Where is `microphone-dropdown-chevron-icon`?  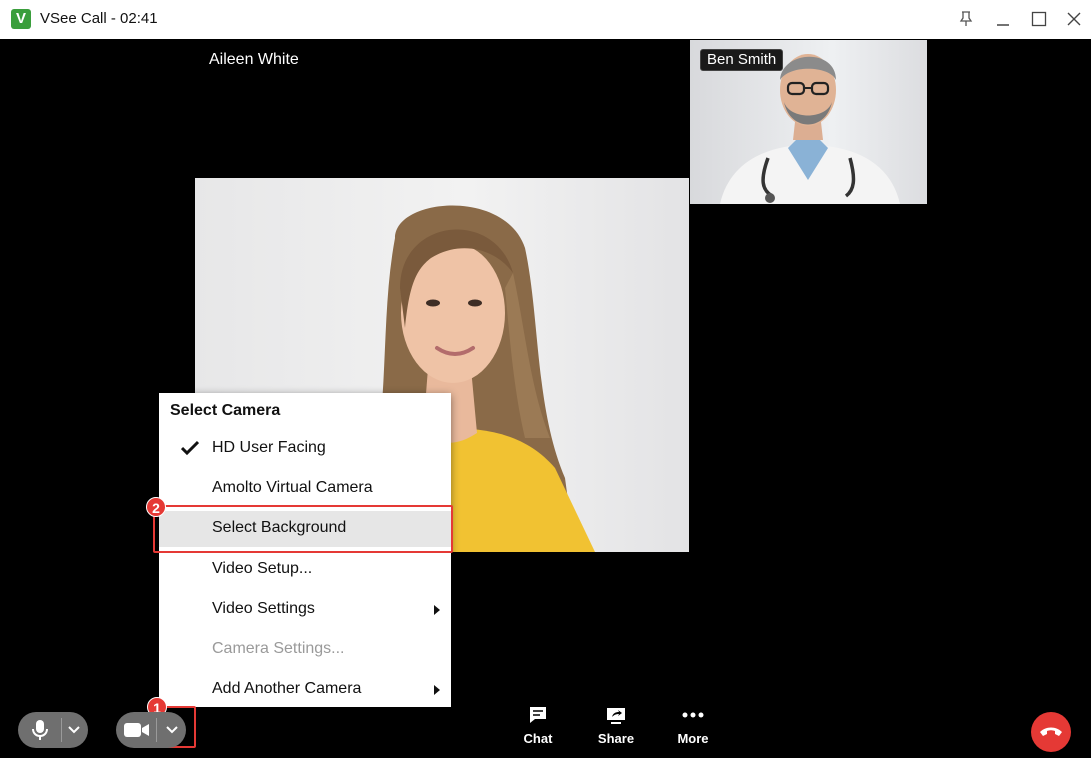 microphone-dropdown-chevron-icon is located at coordinates (74, 730).